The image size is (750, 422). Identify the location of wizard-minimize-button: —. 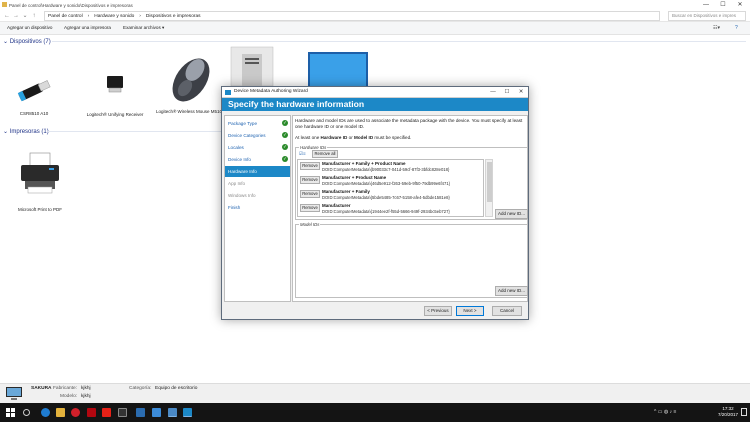
(493, 92).